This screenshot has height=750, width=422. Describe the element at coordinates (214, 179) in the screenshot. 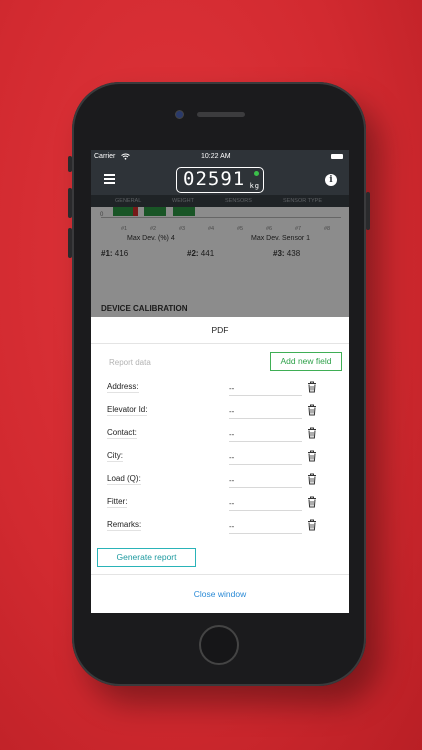

I see `weight-value: 02591` at that location.